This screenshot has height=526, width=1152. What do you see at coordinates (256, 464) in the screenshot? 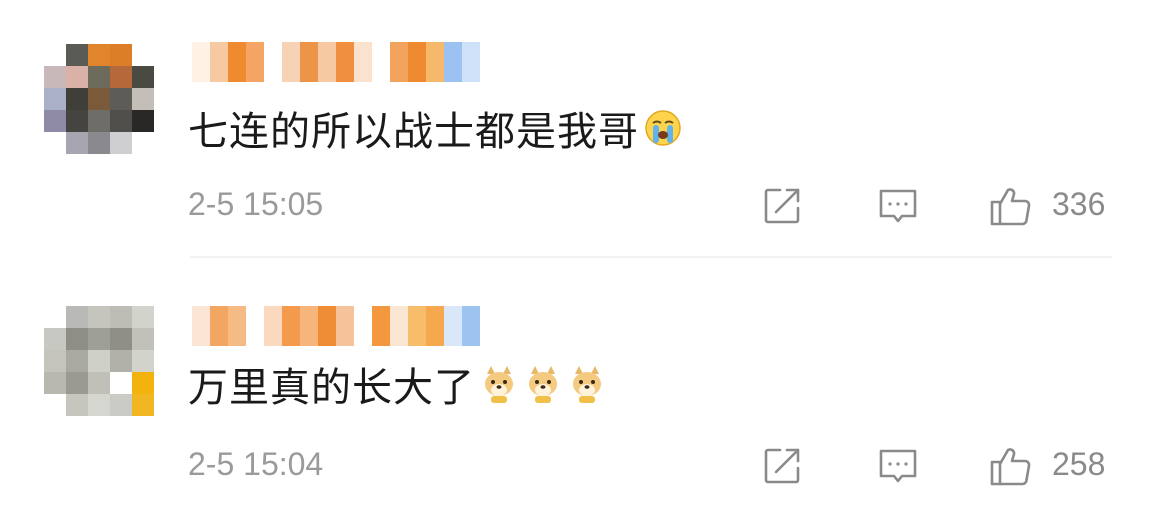
I see `timestamp: 2-5 15:04` at bounding box center [256, 464].